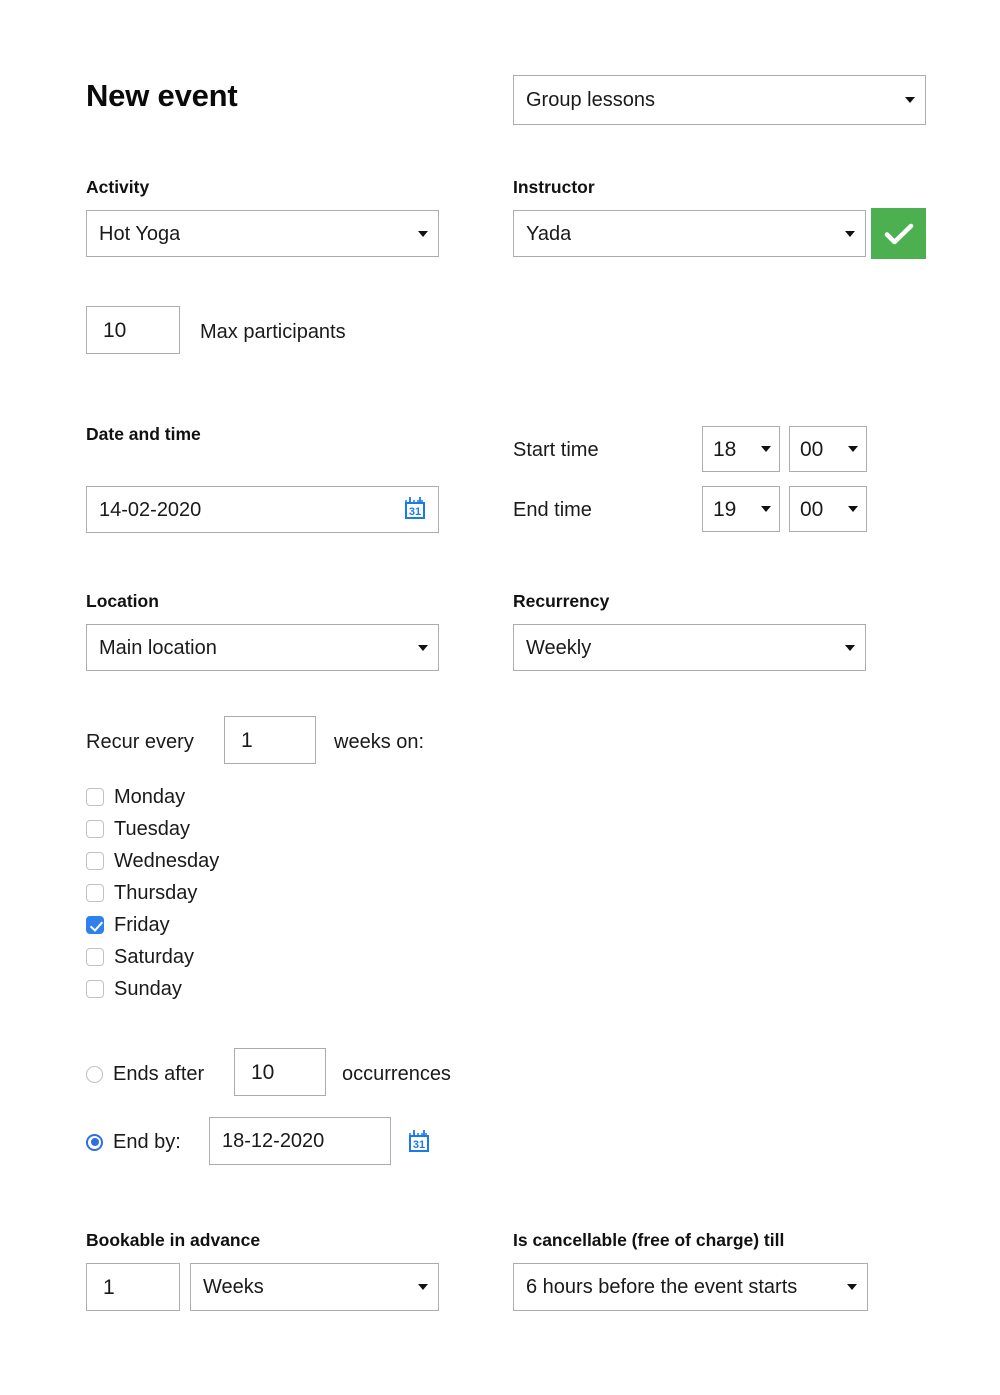  Describe the element at coordinates (741, 509) in the screenshot. I see `end-time-hours-select: 19` at that location.